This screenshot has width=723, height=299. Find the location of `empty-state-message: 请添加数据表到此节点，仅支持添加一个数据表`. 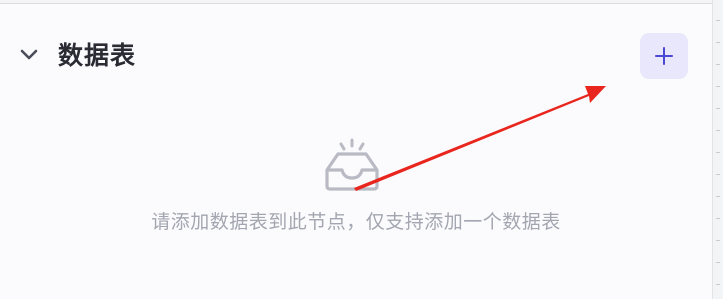

empty-state-message: 请添加数据表到此节点，仅支持添加一个数据表 is located at coordinates (356, 222).